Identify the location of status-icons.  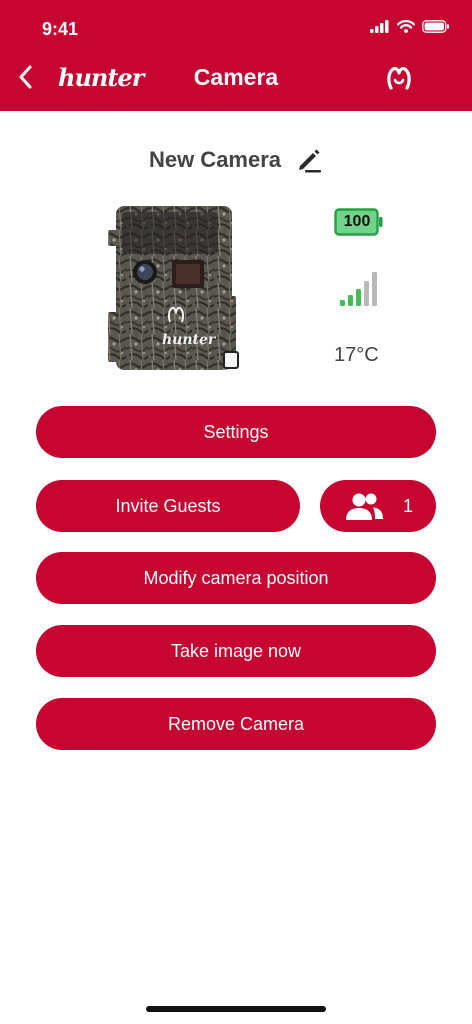
(410, 26).